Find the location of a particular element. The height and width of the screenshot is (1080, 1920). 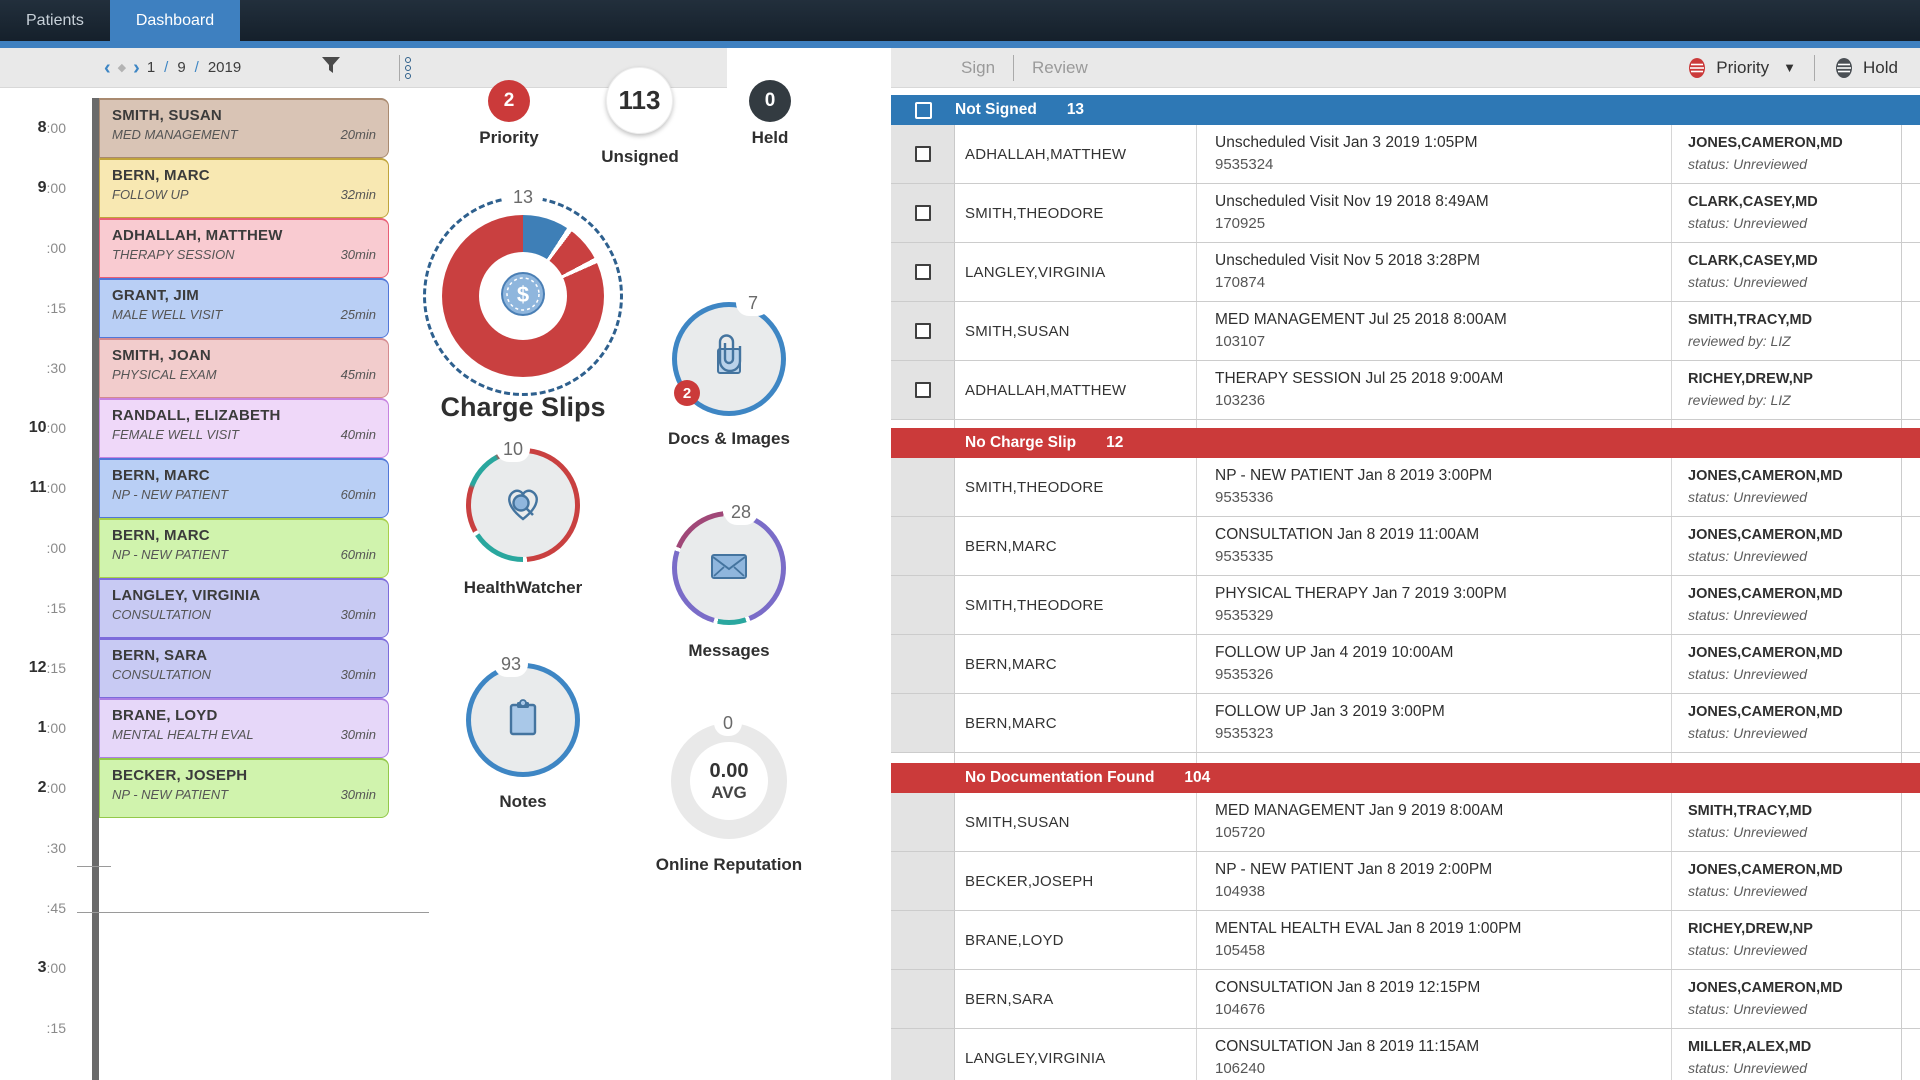

tab-sign: Sign is located at coordinates (978, 68).